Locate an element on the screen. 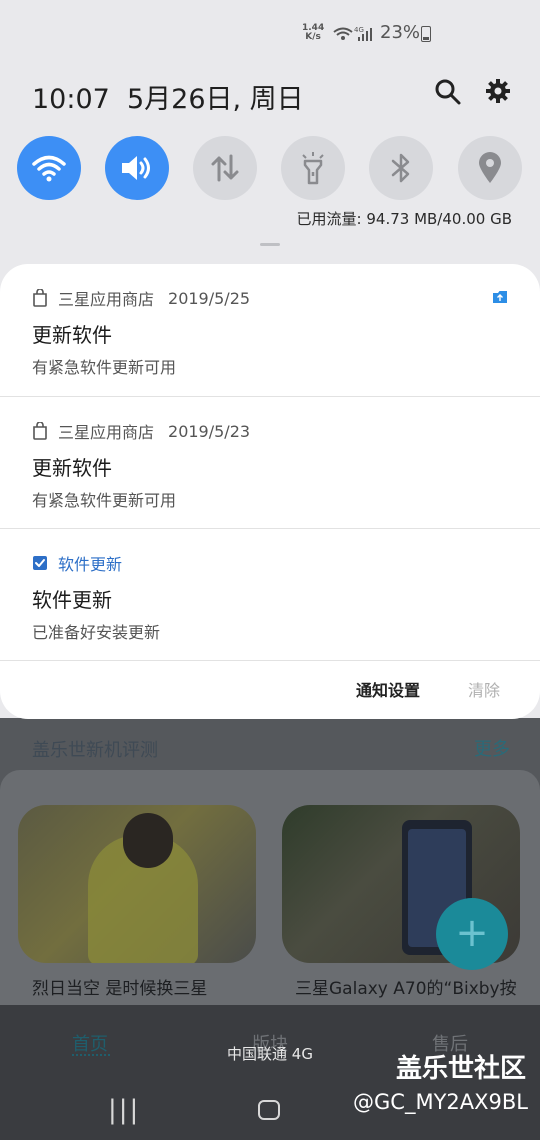 Image resolution: width=540 pixels, height=1140 pixels. checkbox-icon is located at coordinates (40, 563).